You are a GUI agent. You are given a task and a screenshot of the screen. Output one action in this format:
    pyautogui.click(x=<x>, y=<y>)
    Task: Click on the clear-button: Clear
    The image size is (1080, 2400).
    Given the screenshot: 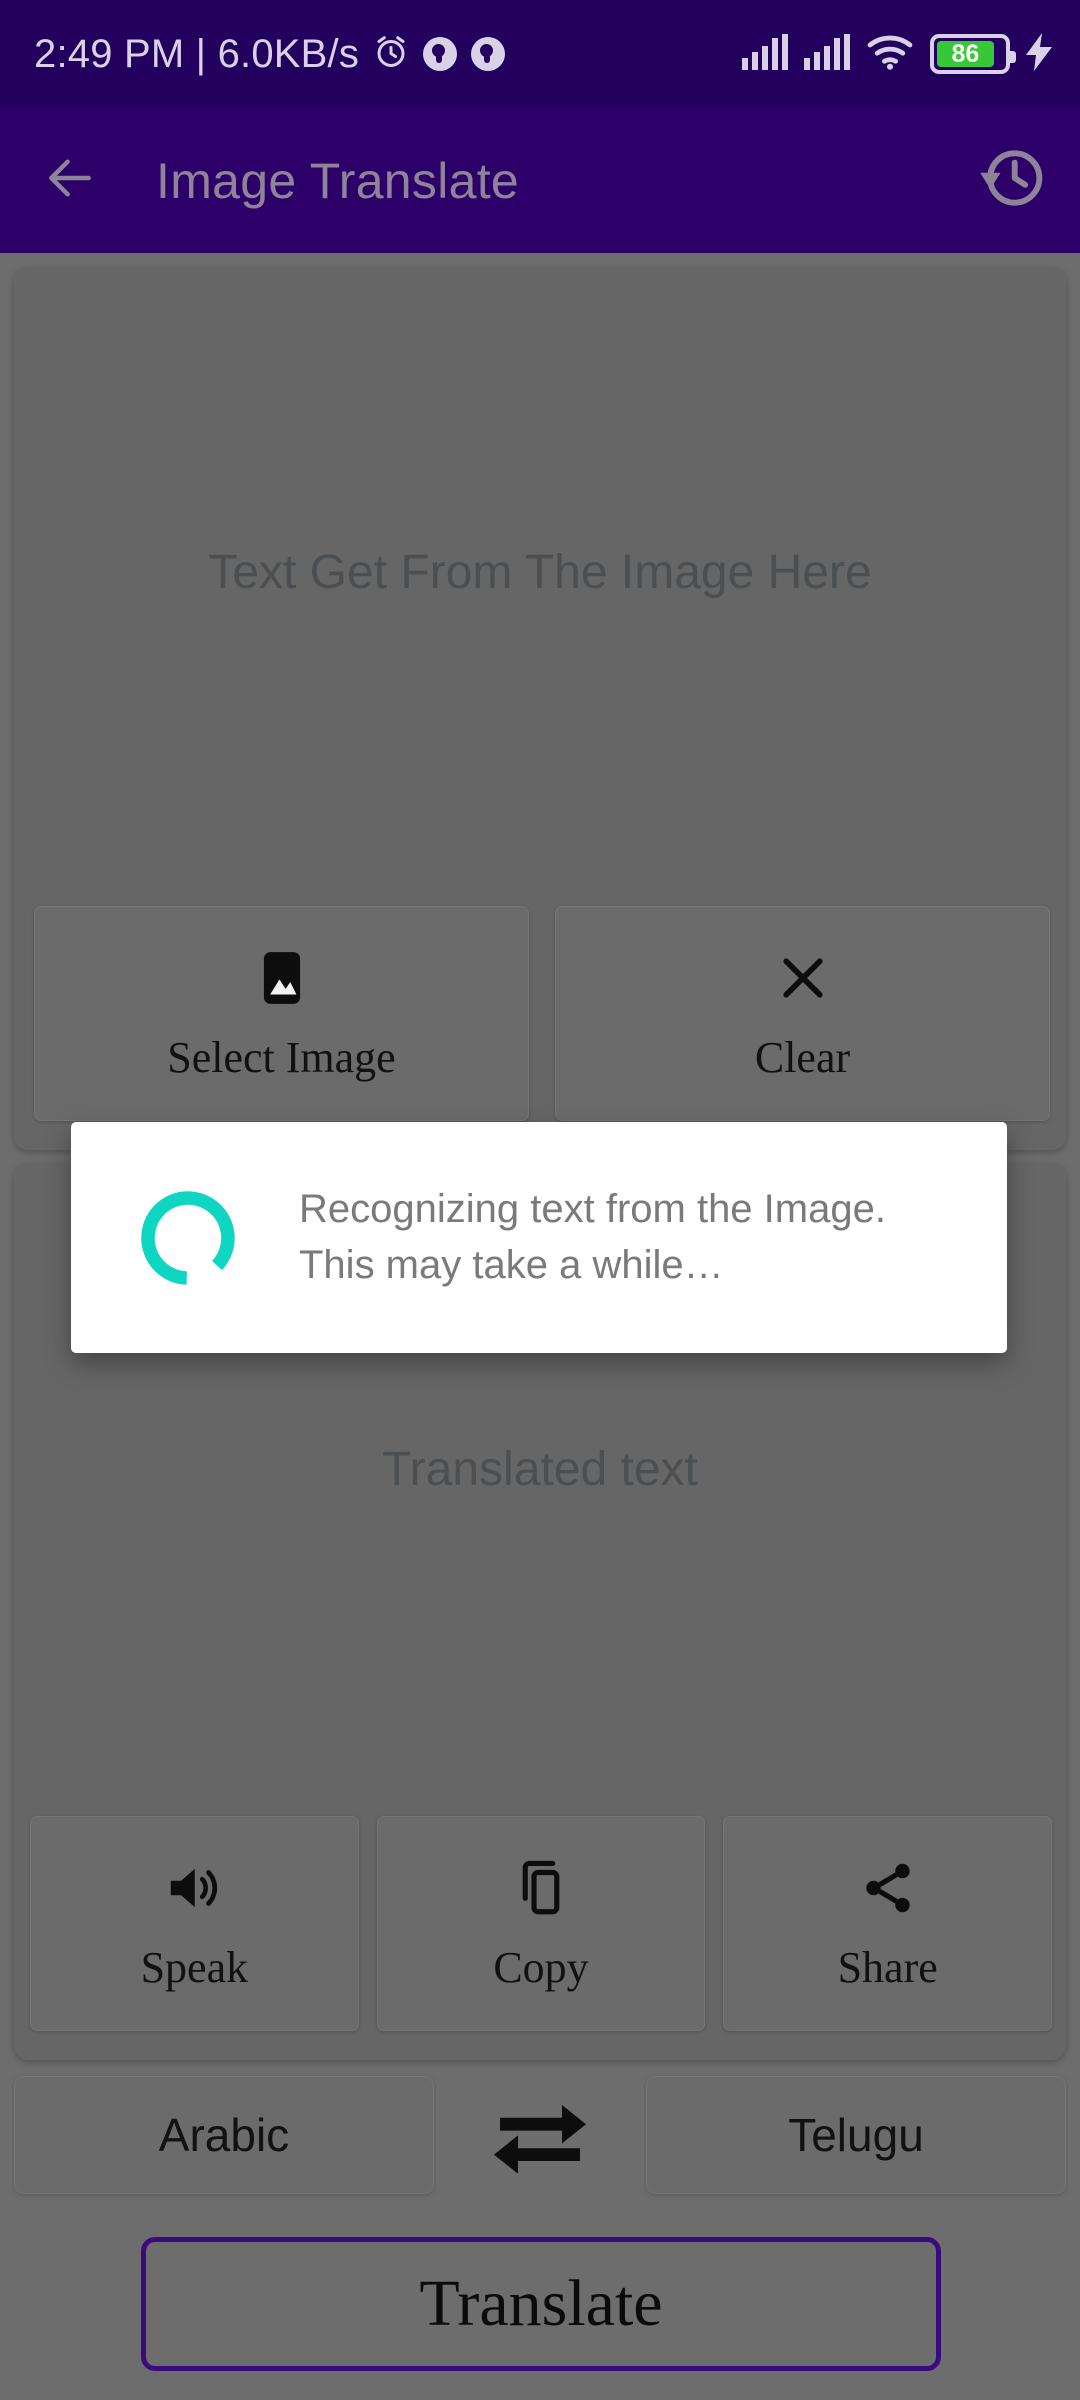 What is the action you would take?
    pyautogui.click(x=802, y=1013)
    